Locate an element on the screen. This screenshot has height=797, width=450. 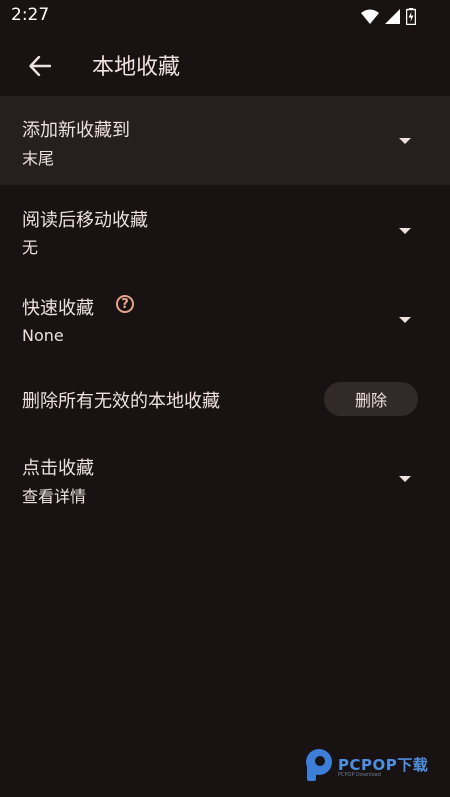
signal-icon is located at coordinates (392, 16).